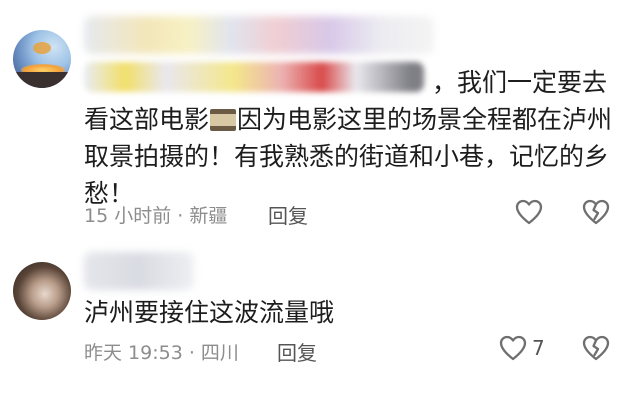  What do you see at coordinates (223, 120) in the screenshot?
I see `film-strip-icon` at bounding box center [223, 120].